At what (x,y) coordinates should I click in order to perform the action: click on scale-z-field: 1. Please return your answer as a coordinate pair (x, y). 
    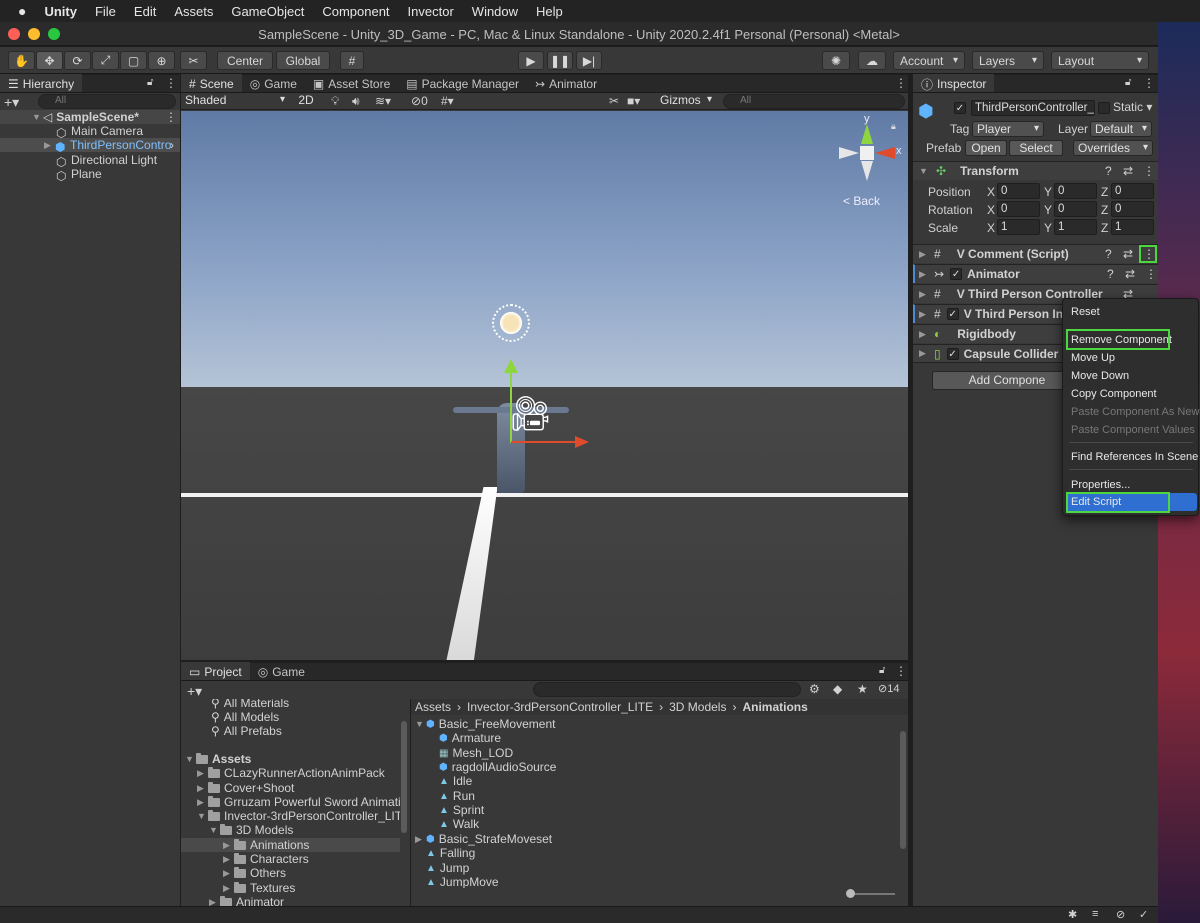
    Looking at the image, I should click on (1132, 227).